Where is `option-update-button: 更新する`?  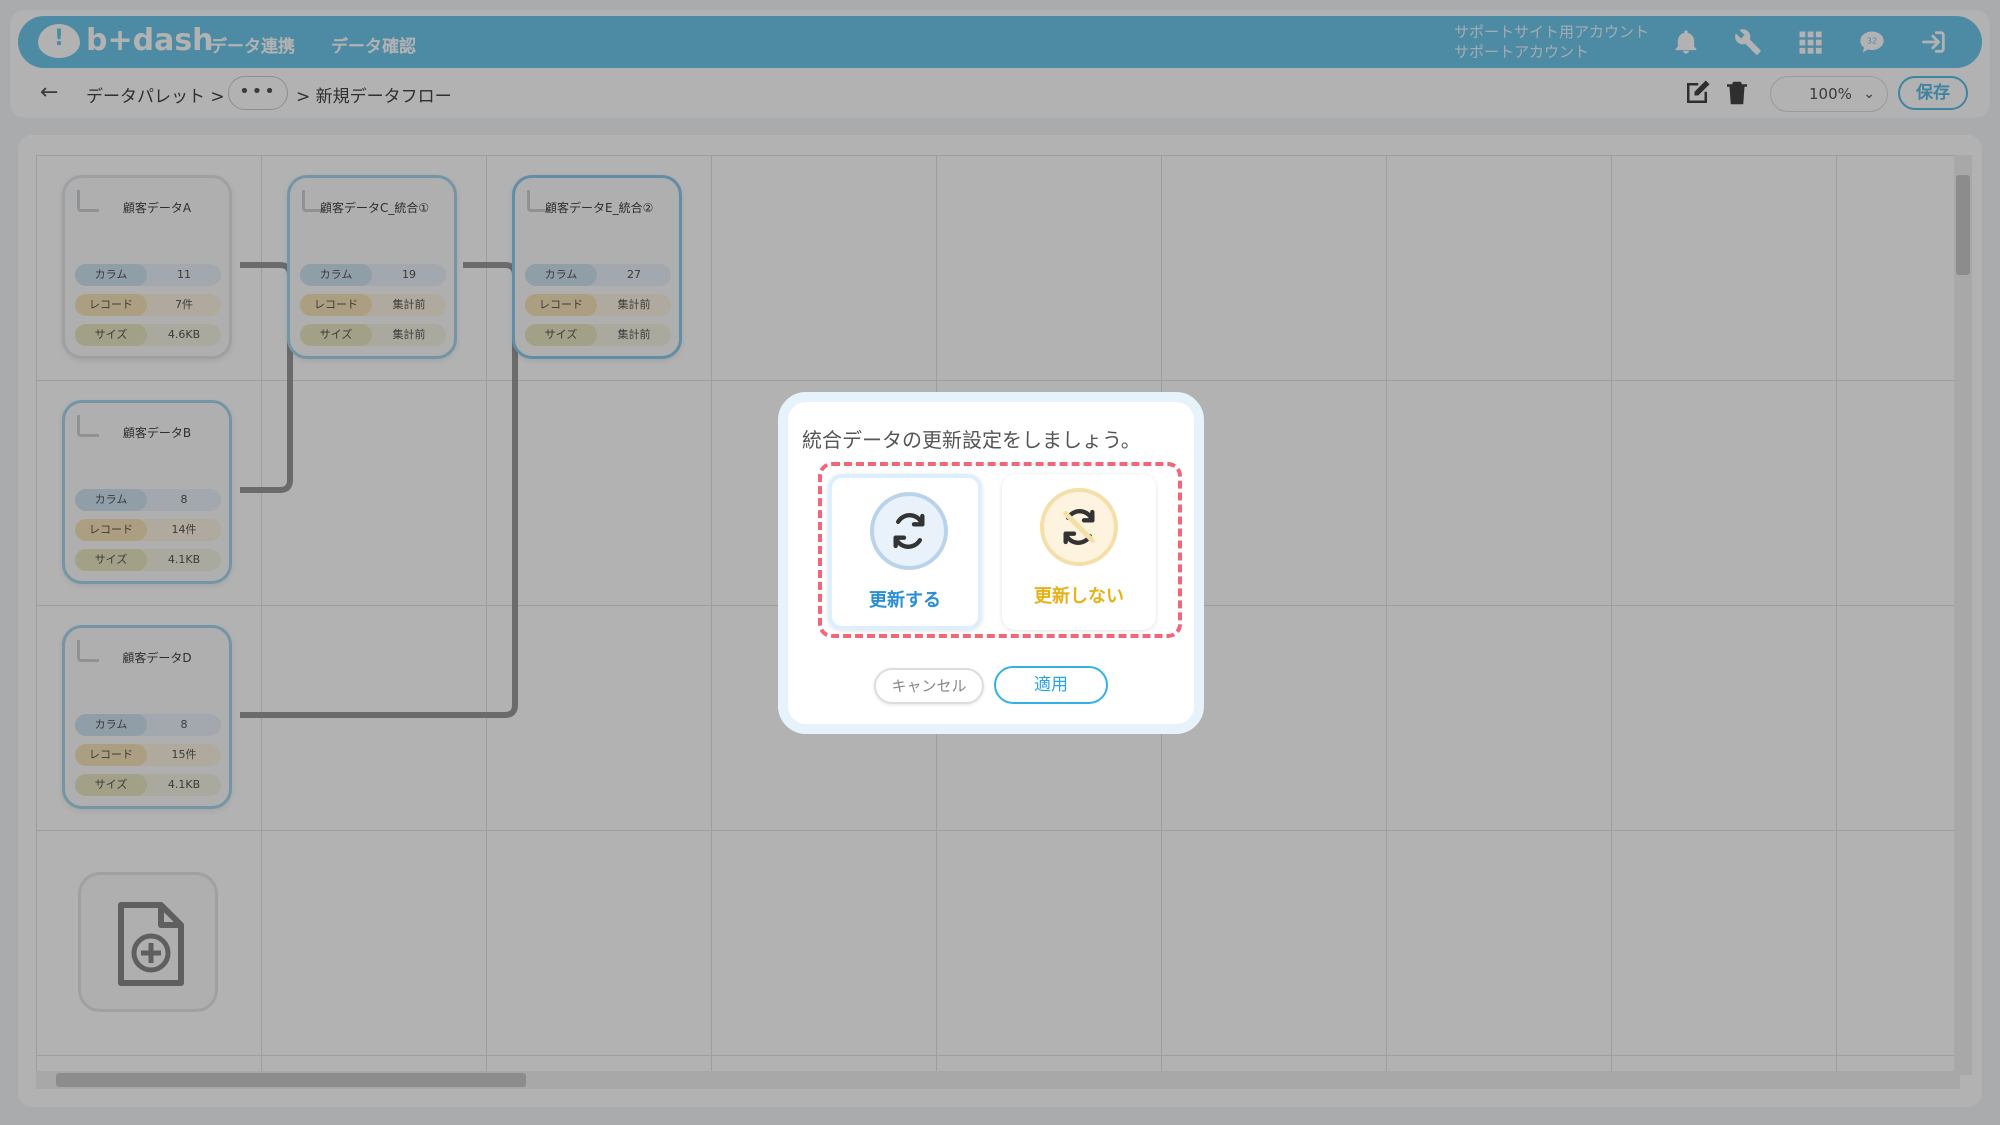
option-update-button: 更新する is located at coordinates (905, 552).